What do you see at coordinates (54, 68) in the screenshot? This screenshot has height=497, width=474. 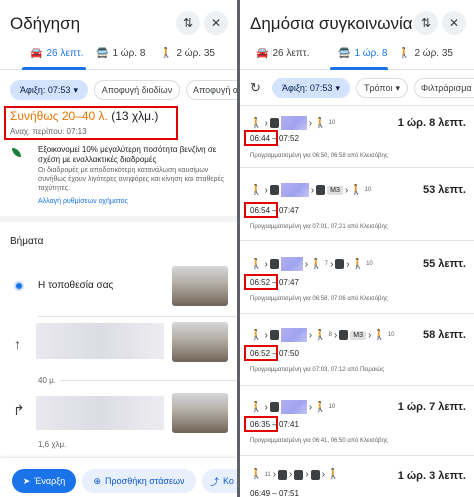 I see `active-tab-indicator` at bounding box center [54, 68].